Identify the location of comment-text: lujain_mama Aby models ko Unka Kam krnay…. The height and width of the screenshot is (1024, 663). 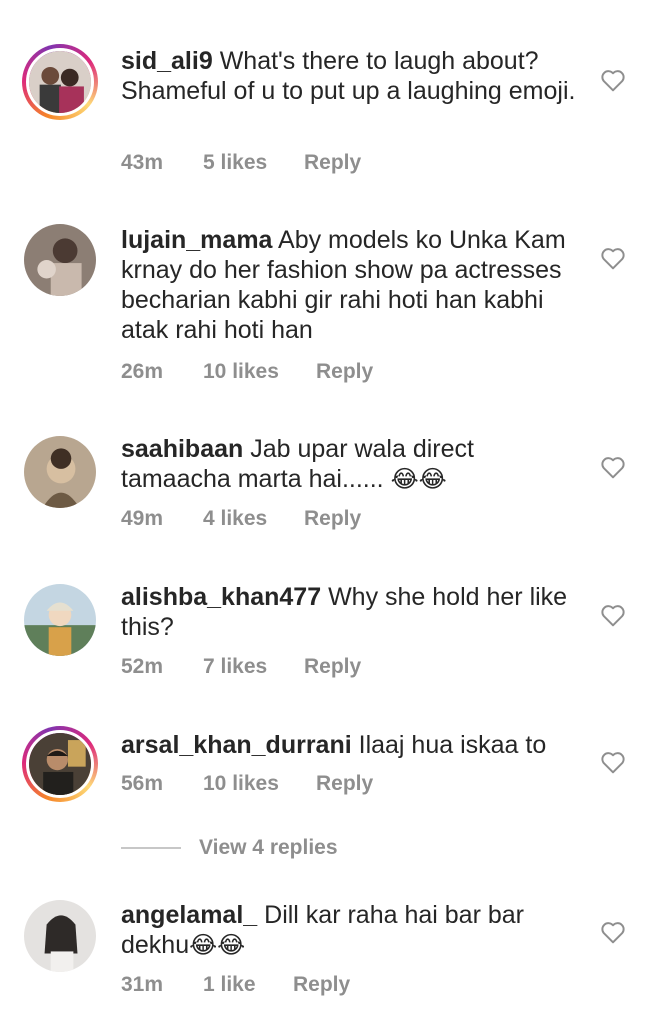
(351, 285).